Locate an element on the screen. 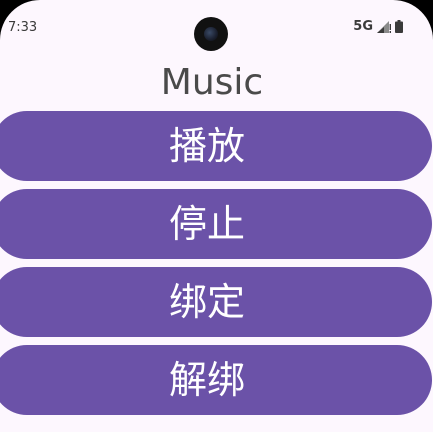 The height and width of the screenshot is (432, 433). front-camera-icon is located at coordinates (211, 34).